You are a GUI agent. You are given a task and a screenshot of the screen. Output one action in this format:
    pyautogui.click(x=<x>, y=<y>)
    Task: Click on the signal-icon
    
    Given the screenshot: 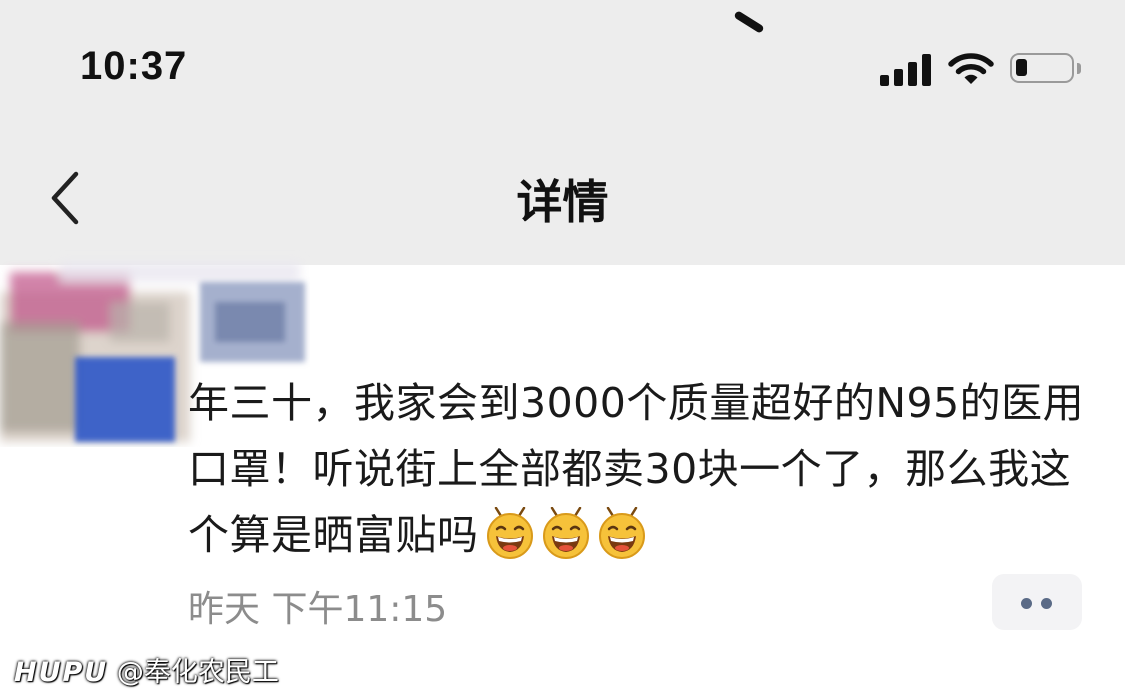 What is the action you would take?
    pyautogui.click(x=908, y=69)
    